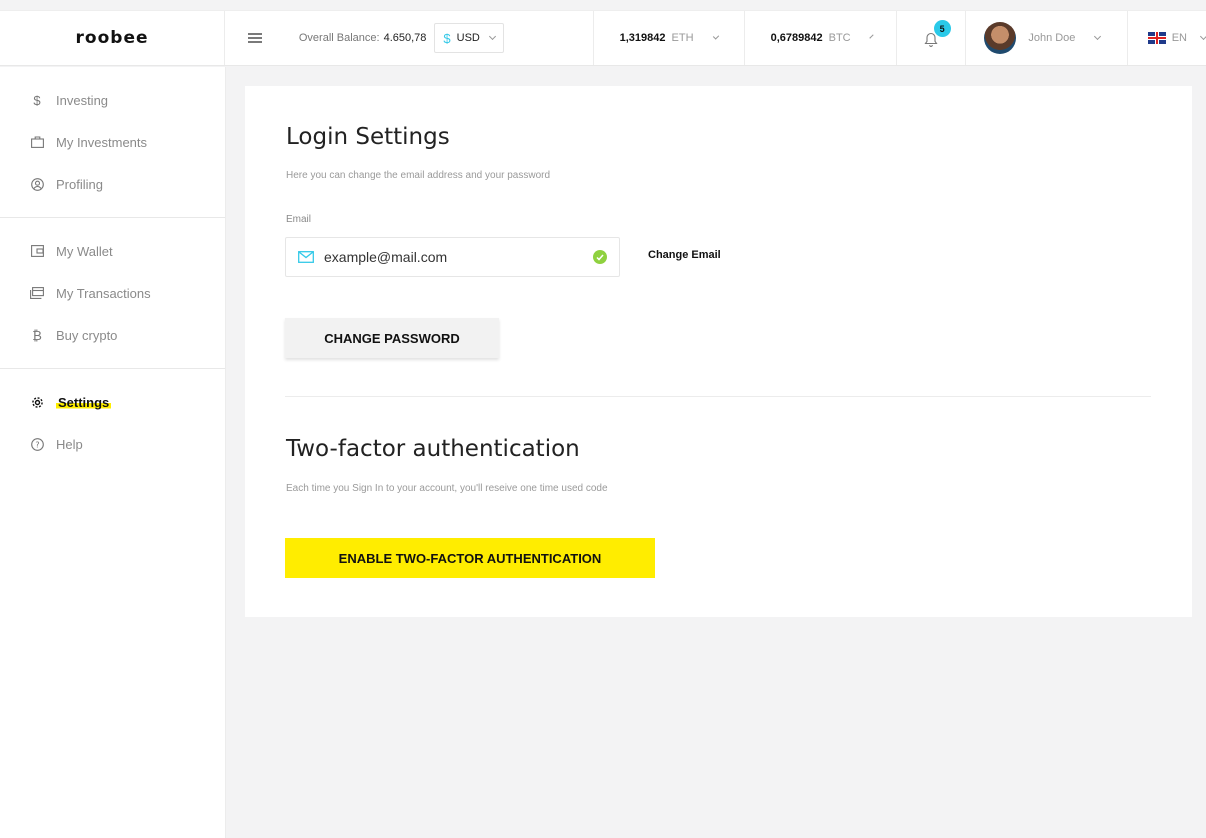 Image resolution: width=1206 pixels, height=838 pixels. What do you see at coordinates (839, 38) in the screenshot?
I see `btc-symbol: BTC` at bounding box center [839, 38].